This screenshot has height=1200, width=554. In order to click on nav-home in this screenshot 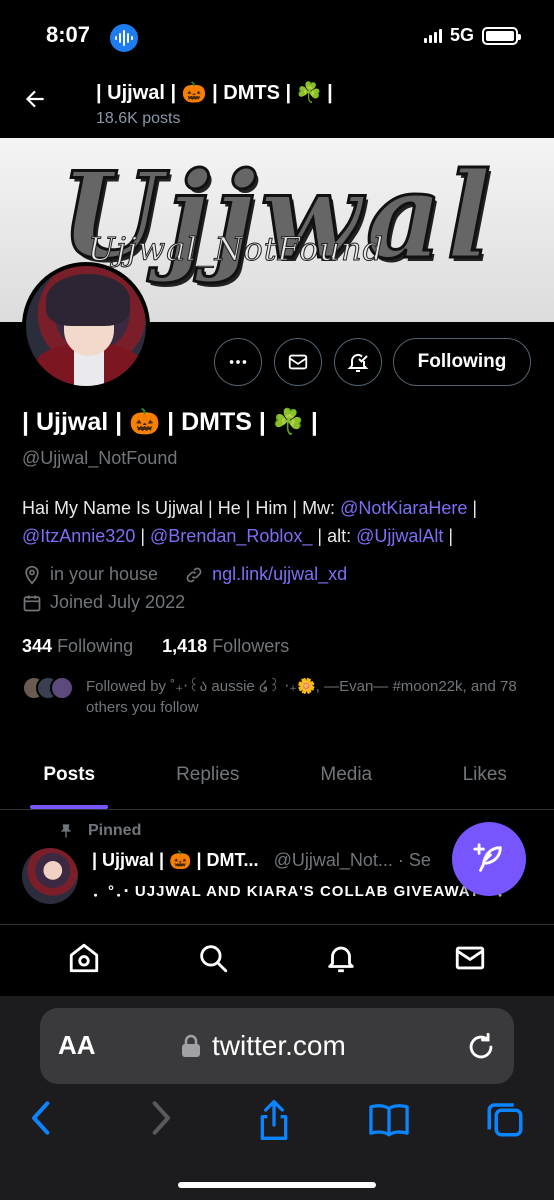, I will do `click(84, 960)`.